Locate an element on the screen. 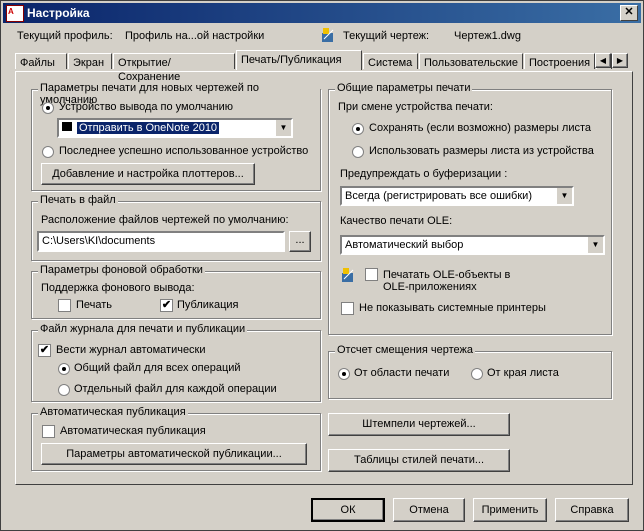 Image resolution: width=644 pixels, height=531 pixels. current-profile-label: Текущий профиль: is located at coordinates (65, 36).